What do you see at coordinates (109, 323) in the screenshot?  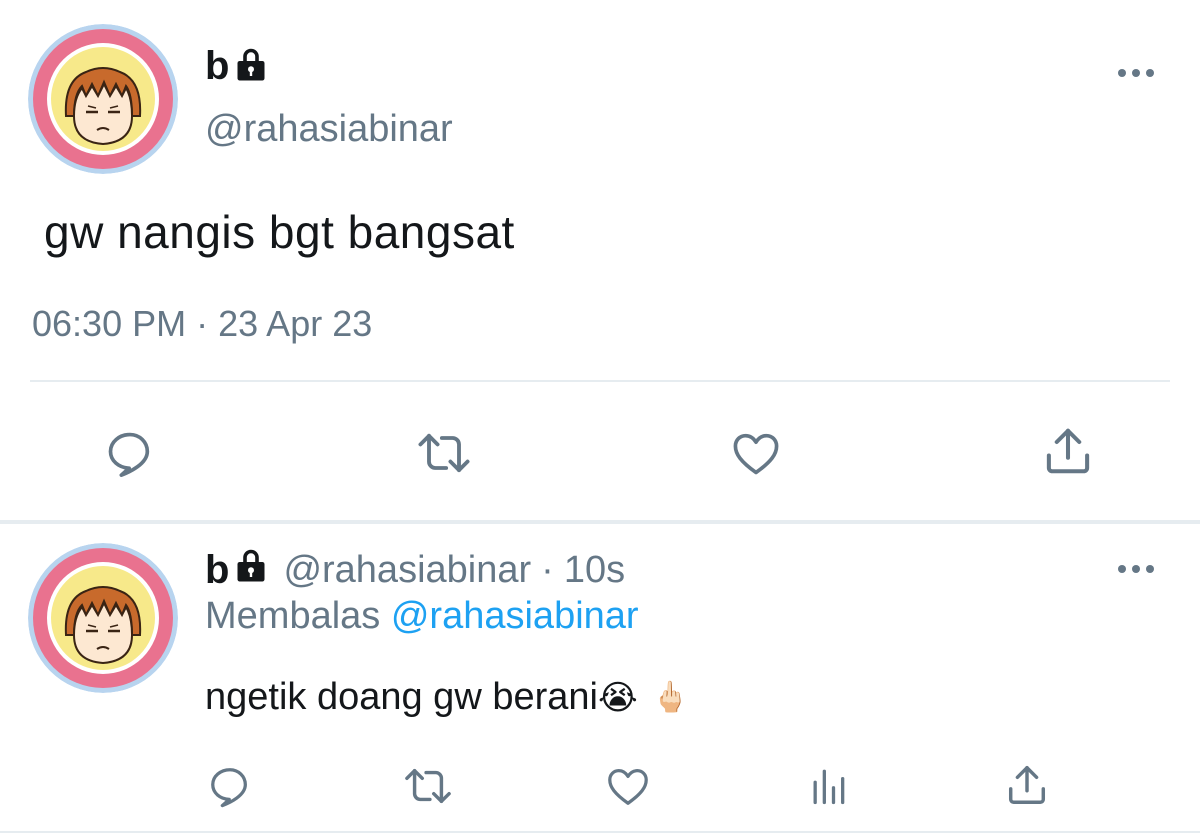 I see `tweet-time: 06:30 PM` at bounding box center [109, 323].